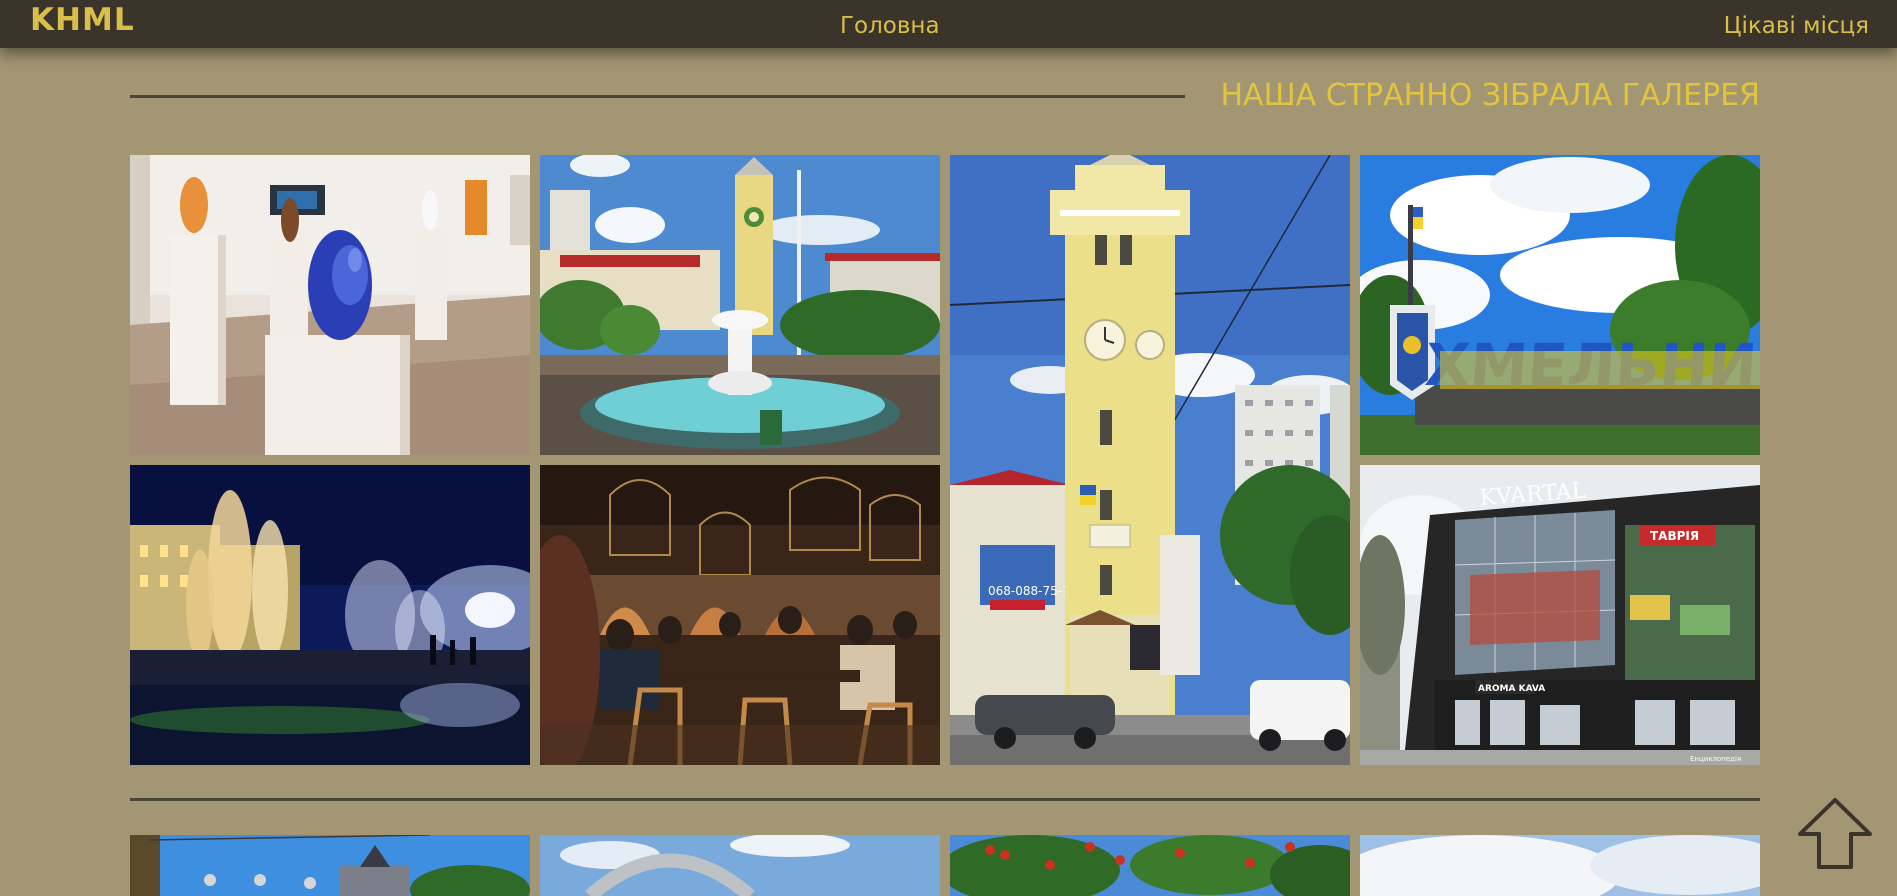  I want to click on nav-link-places: Цікаві місця, so click(1796, 26).